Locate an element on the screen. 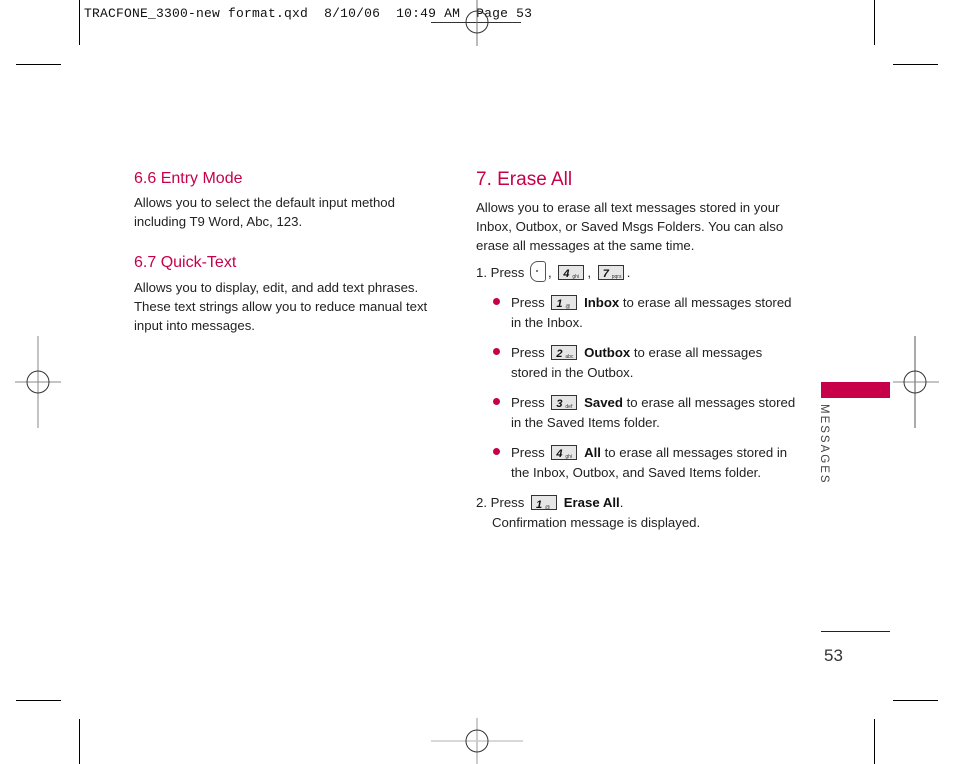 The width and height of the screenshot is (954, 764). key-letters: pqrs is located at coordinates (616, 277).